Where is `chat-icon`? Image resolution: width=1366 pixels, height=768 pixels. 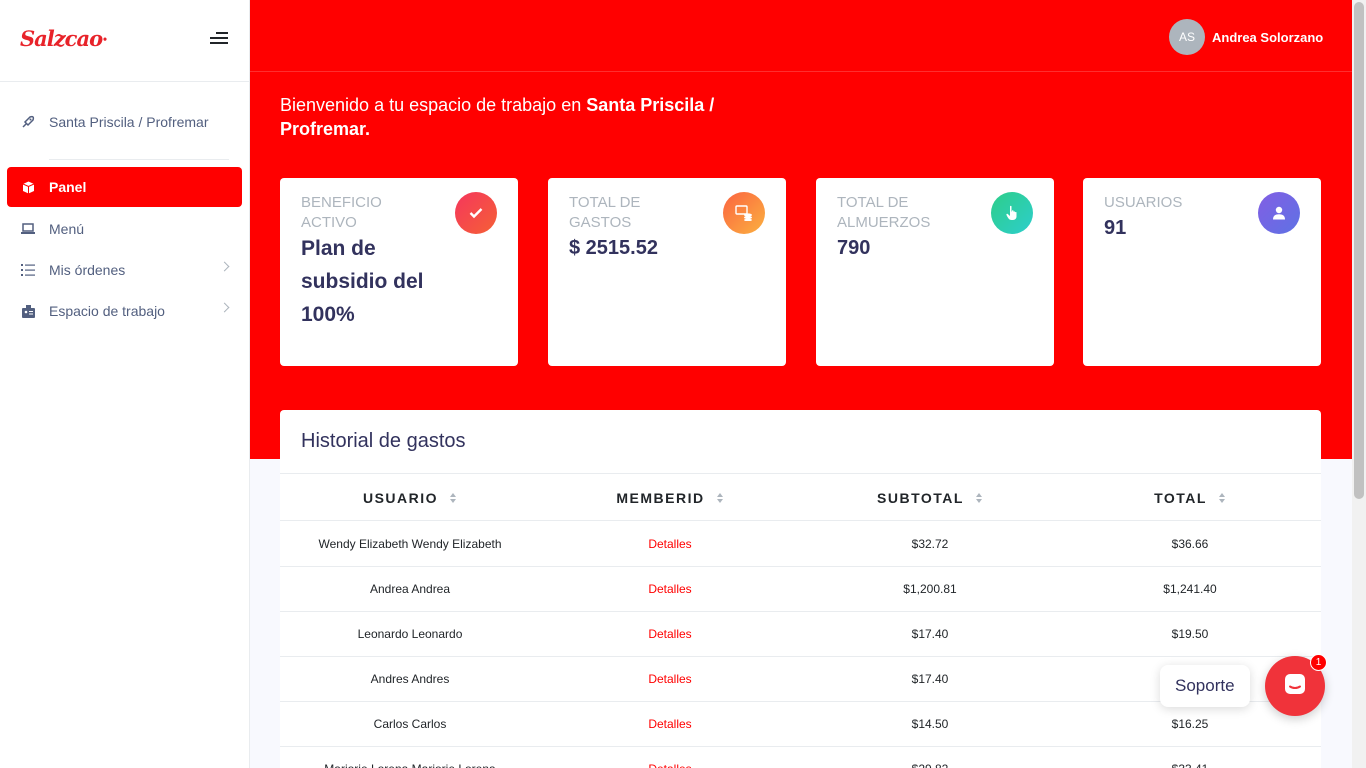
chat-icon is located at coordinates (1295, 686).